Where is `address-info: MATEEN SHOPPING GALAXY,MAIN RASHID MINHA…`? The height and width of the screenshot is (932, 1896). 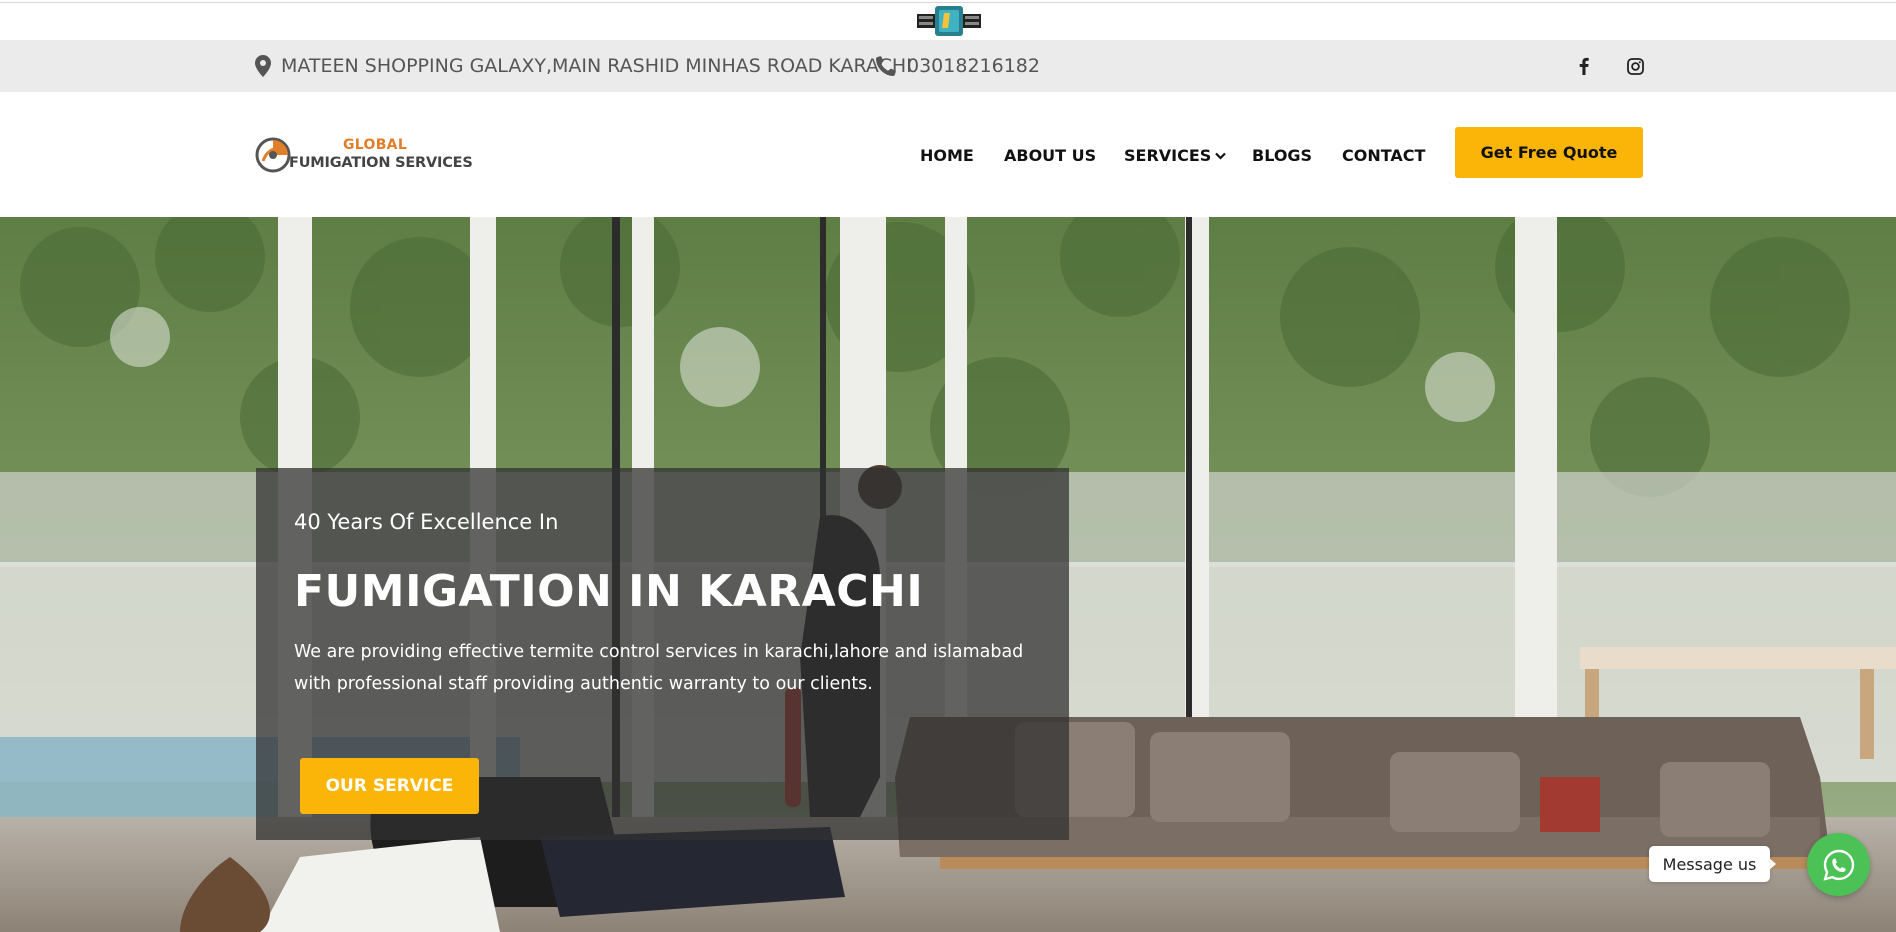 address-info: MATEEN SHOPPING GALAXY,MAIN RASHID MINHA… is located at coordinates (583, 66).